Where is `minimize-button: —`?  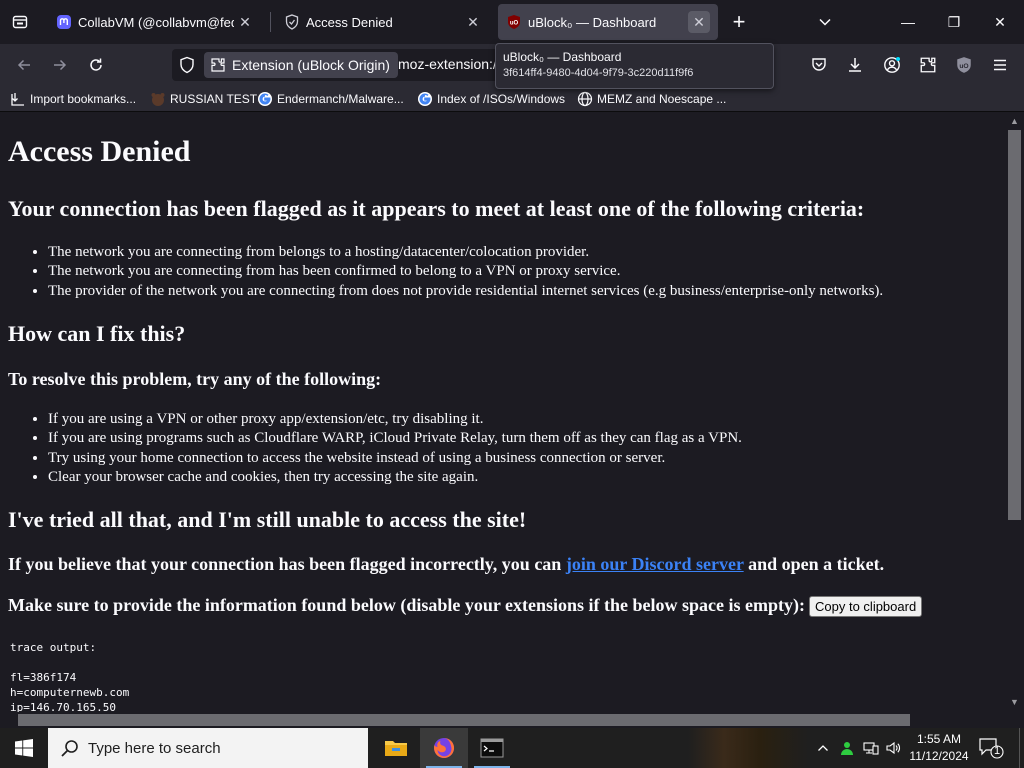 minimize-button: — is located at coordinates (908, 22).